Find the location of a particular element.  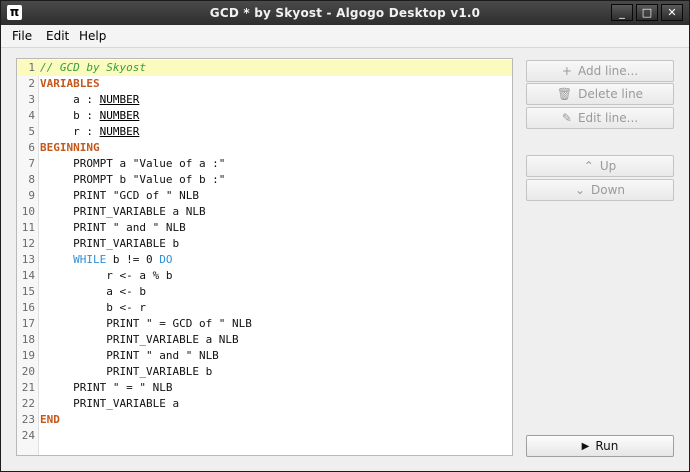

code-token: PRINT " and " NLB is located at coordinates (129, 355).